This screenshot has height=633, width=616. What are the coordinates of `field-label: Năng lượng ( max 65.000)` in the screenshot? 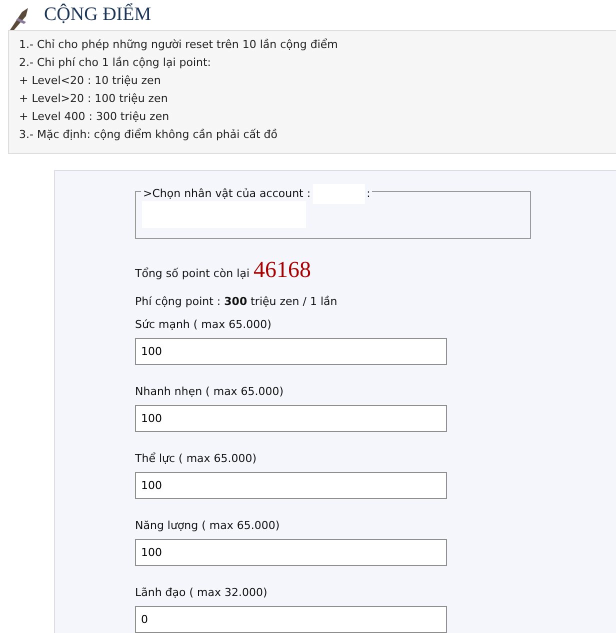 It's located at (208, 526).